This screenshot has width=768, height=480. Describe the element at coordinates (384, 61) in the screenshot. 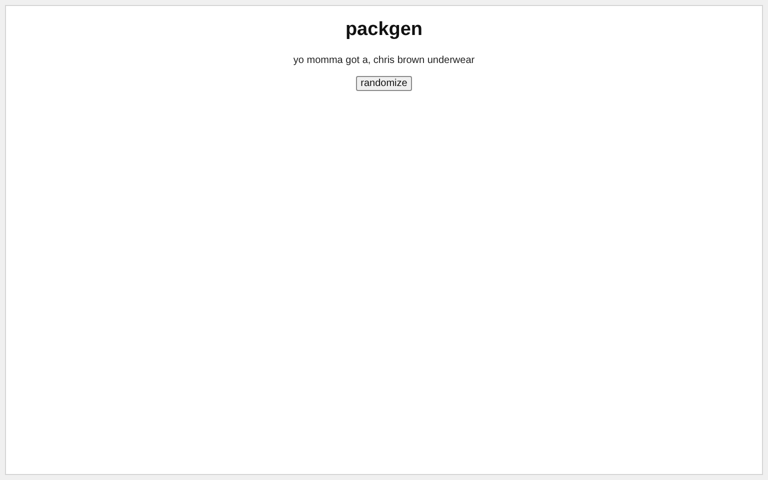

I see `generated-sentence: yo momma got a, chris brown underwear` at that location.